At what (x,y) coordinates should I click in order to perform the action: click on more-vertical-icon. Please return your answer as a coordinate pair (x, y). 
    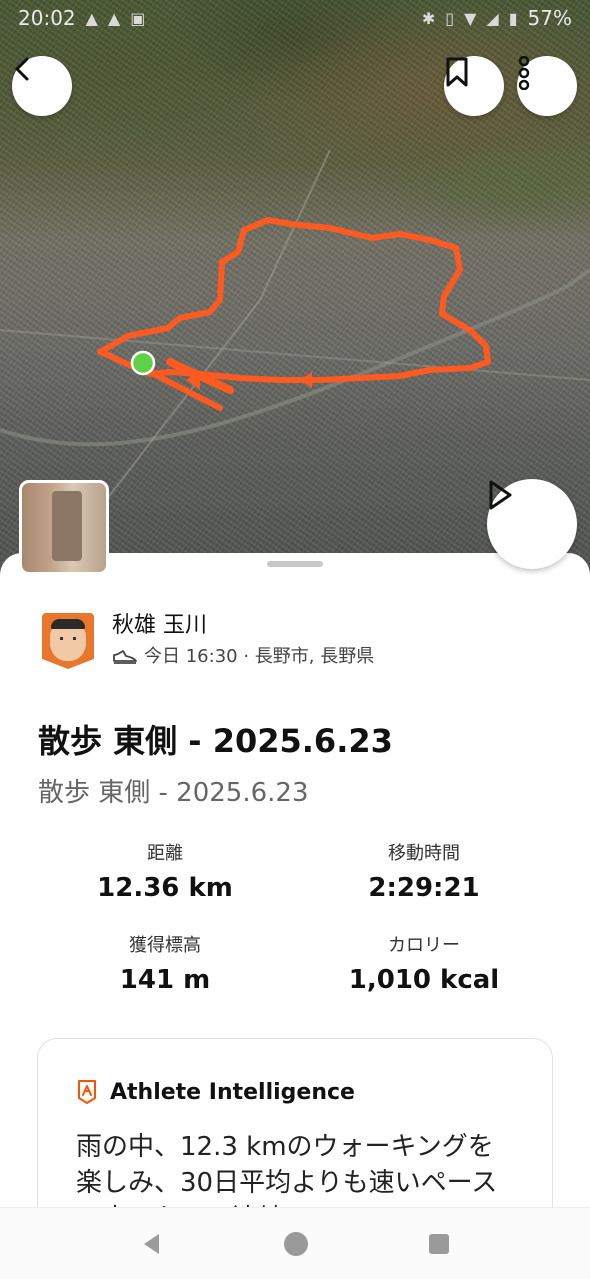
    Looking at the image, I should click on (524, 73).